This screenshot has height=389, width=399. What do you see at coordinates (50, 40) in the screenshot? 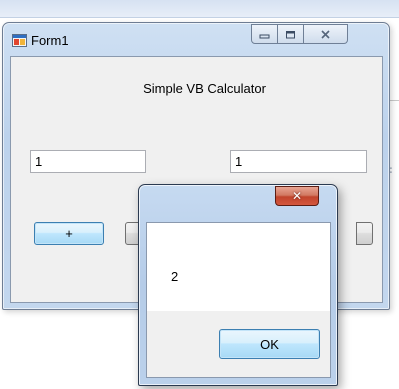
I see `window-title: Form1` at bounding box center [50, 40].